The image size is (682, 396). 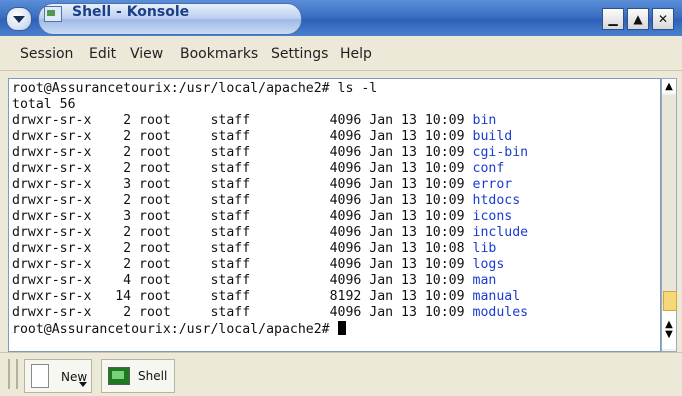 What do you see at coordinates (341, 328) in the screenshot?
I see `text-cursor` at bounding box center [341, 328].